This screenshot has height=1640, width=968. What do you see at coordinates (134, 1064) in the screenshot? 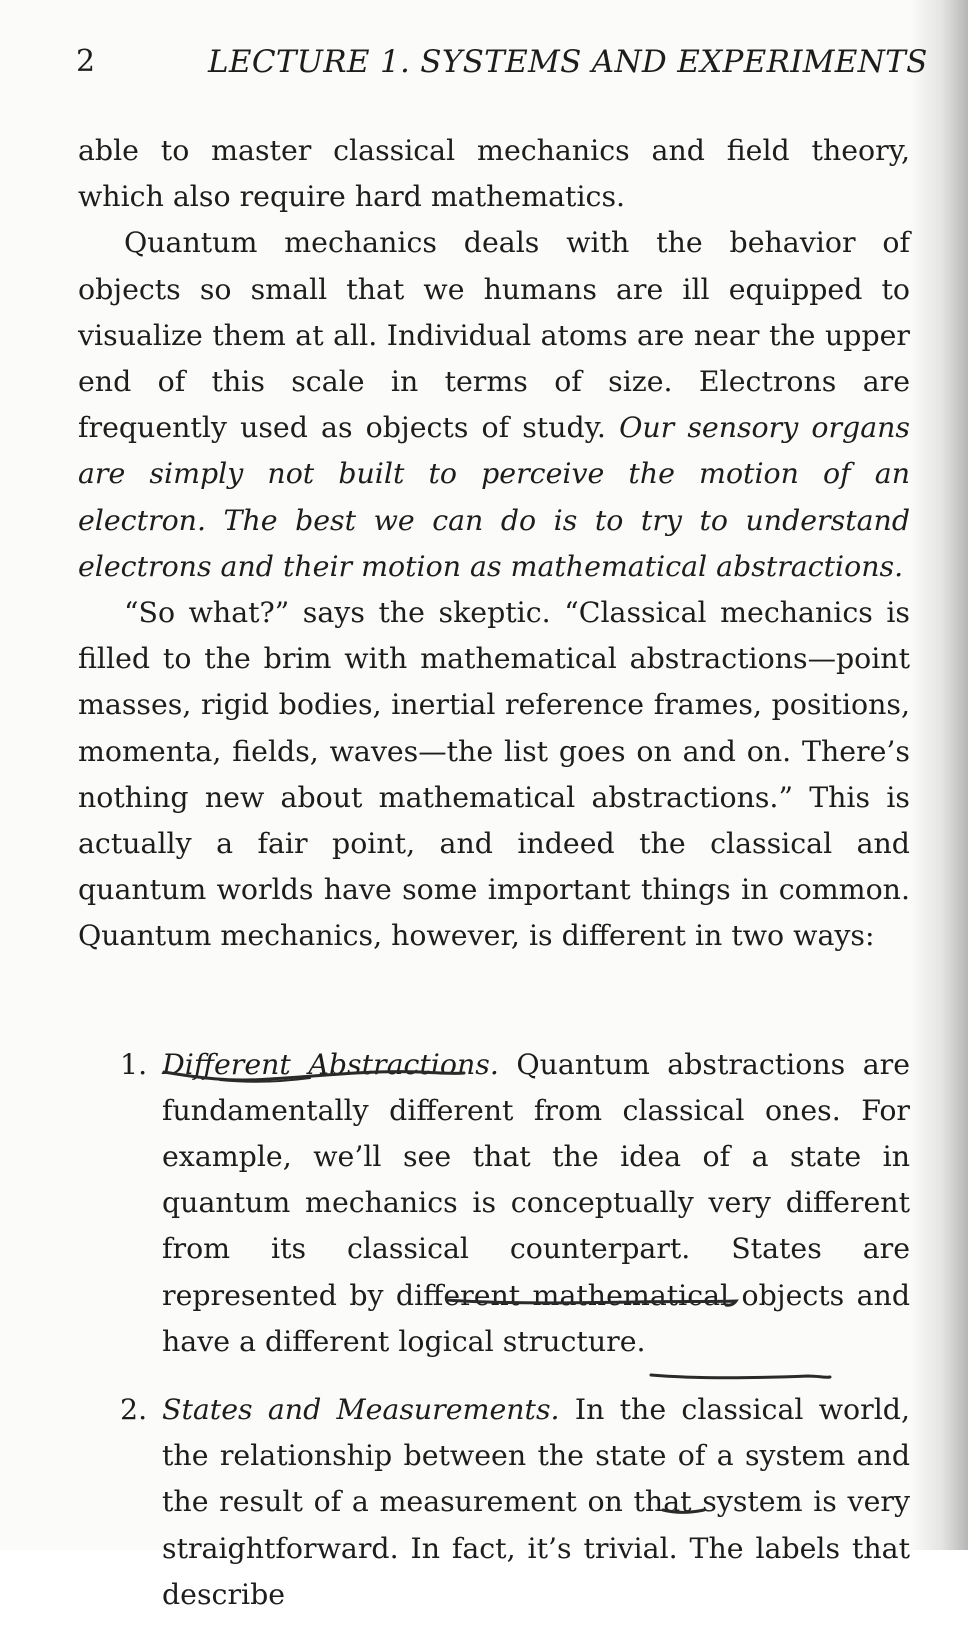
I see `list-number: 1.` at bounding box center [134, 1064].